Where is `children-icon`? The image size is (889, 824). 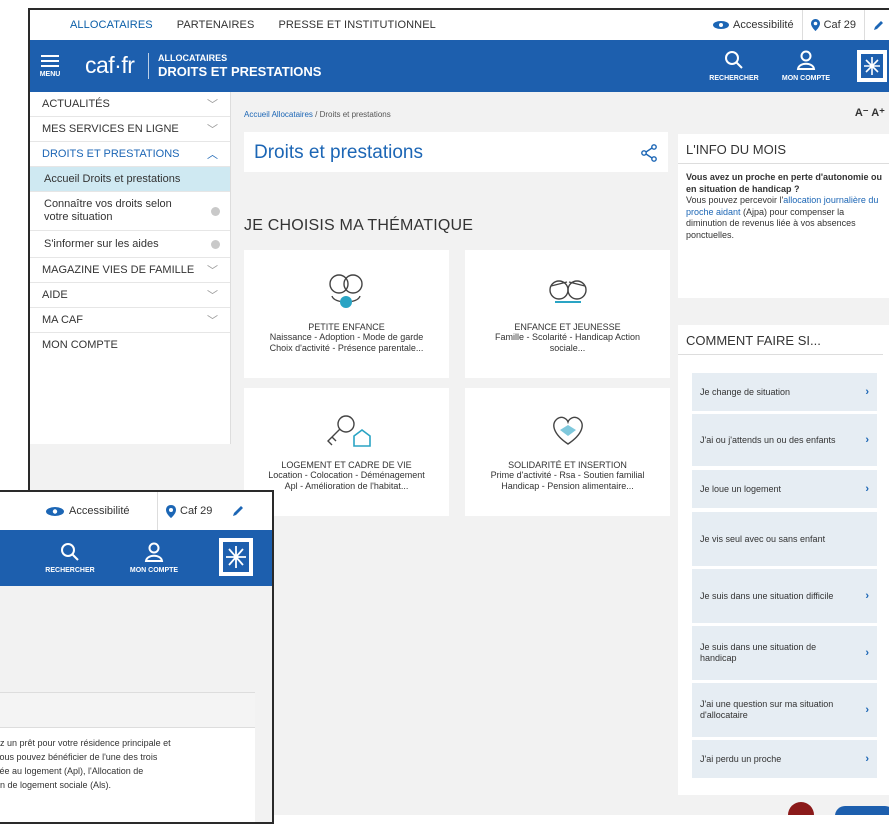 children-icon is located at coordinates (567, 291).